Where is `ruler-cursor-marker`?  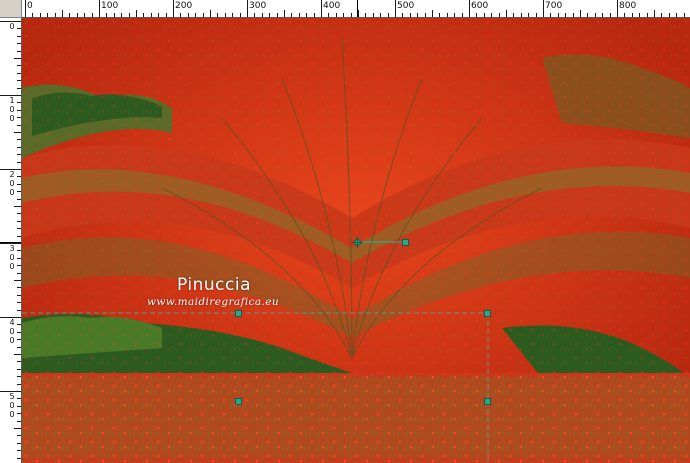 ruler-cursor-marker is located at coordinates (357, 8).